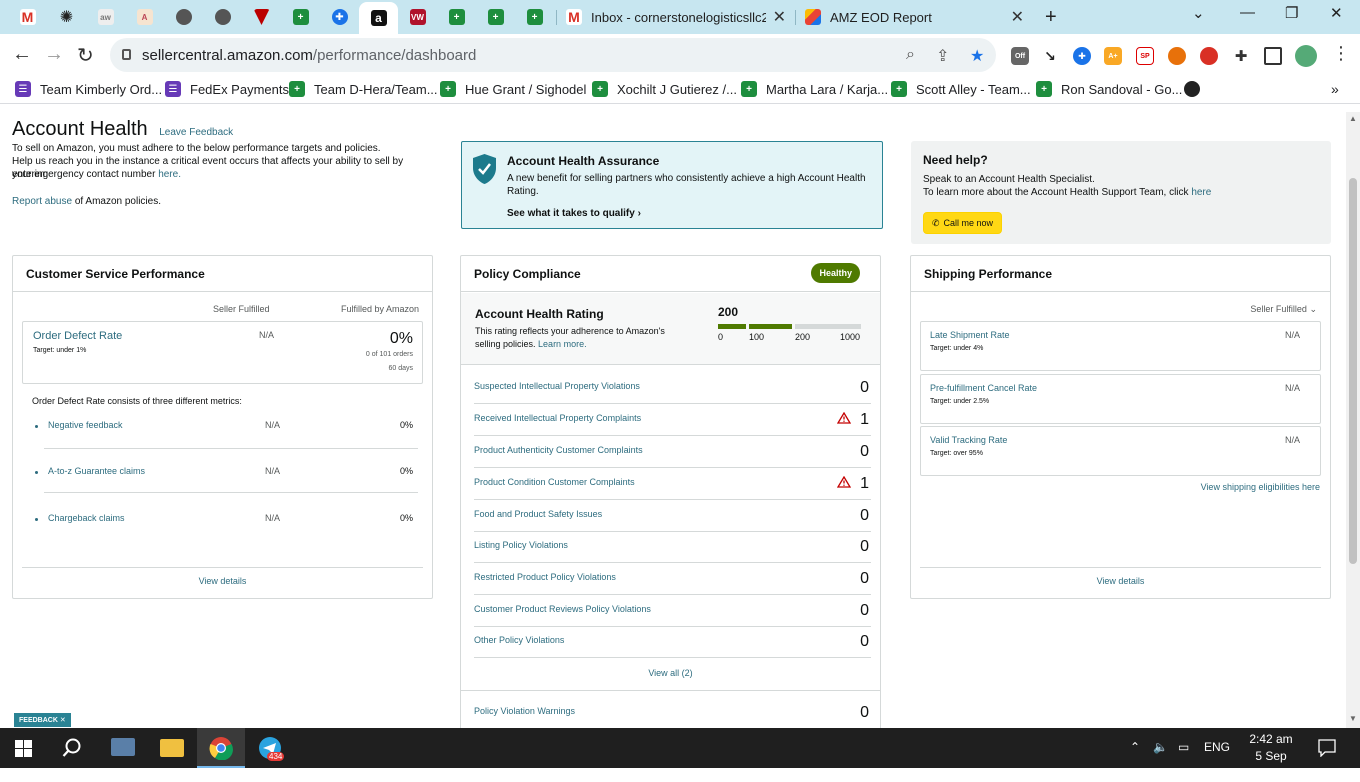 The height and width of the screenshot is (782, 1360). Describe the element at coordinates (1327, 748) in the screenshot. I see `notification-icon` at that location.